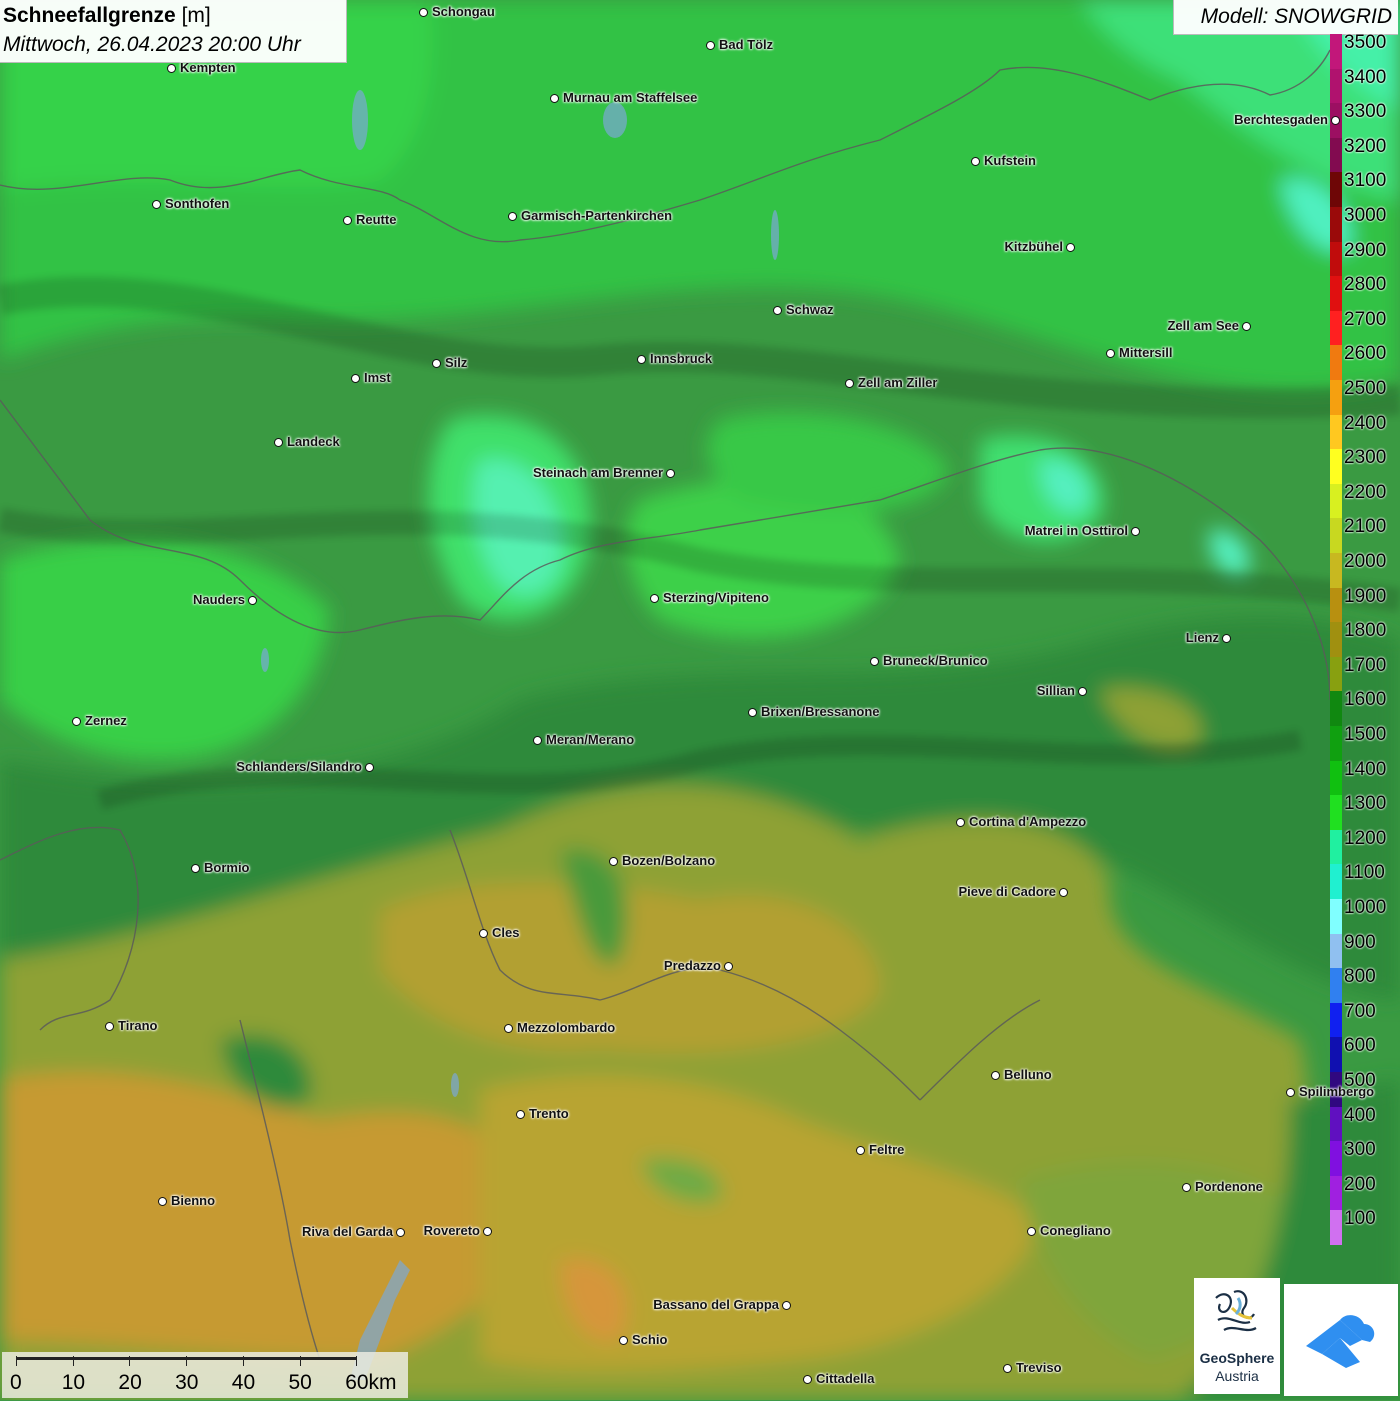 This screenshot has height=1401, width=1400. I want to click on city-label: Kitzbühel, so click(1034, 246).